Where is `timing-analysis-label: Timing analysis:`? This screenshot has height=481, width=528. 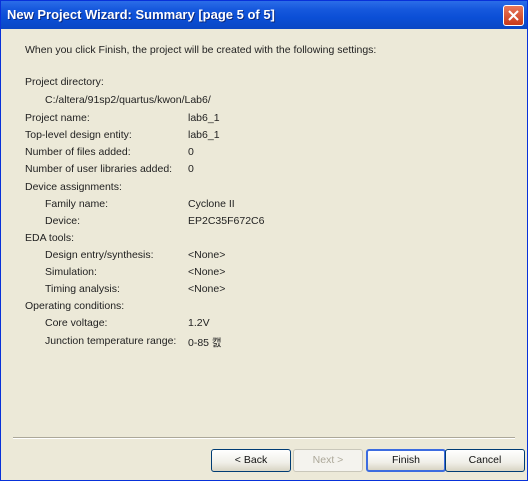 timing-analysis-label: Timing analysis: is located at coordinates (82, 289).